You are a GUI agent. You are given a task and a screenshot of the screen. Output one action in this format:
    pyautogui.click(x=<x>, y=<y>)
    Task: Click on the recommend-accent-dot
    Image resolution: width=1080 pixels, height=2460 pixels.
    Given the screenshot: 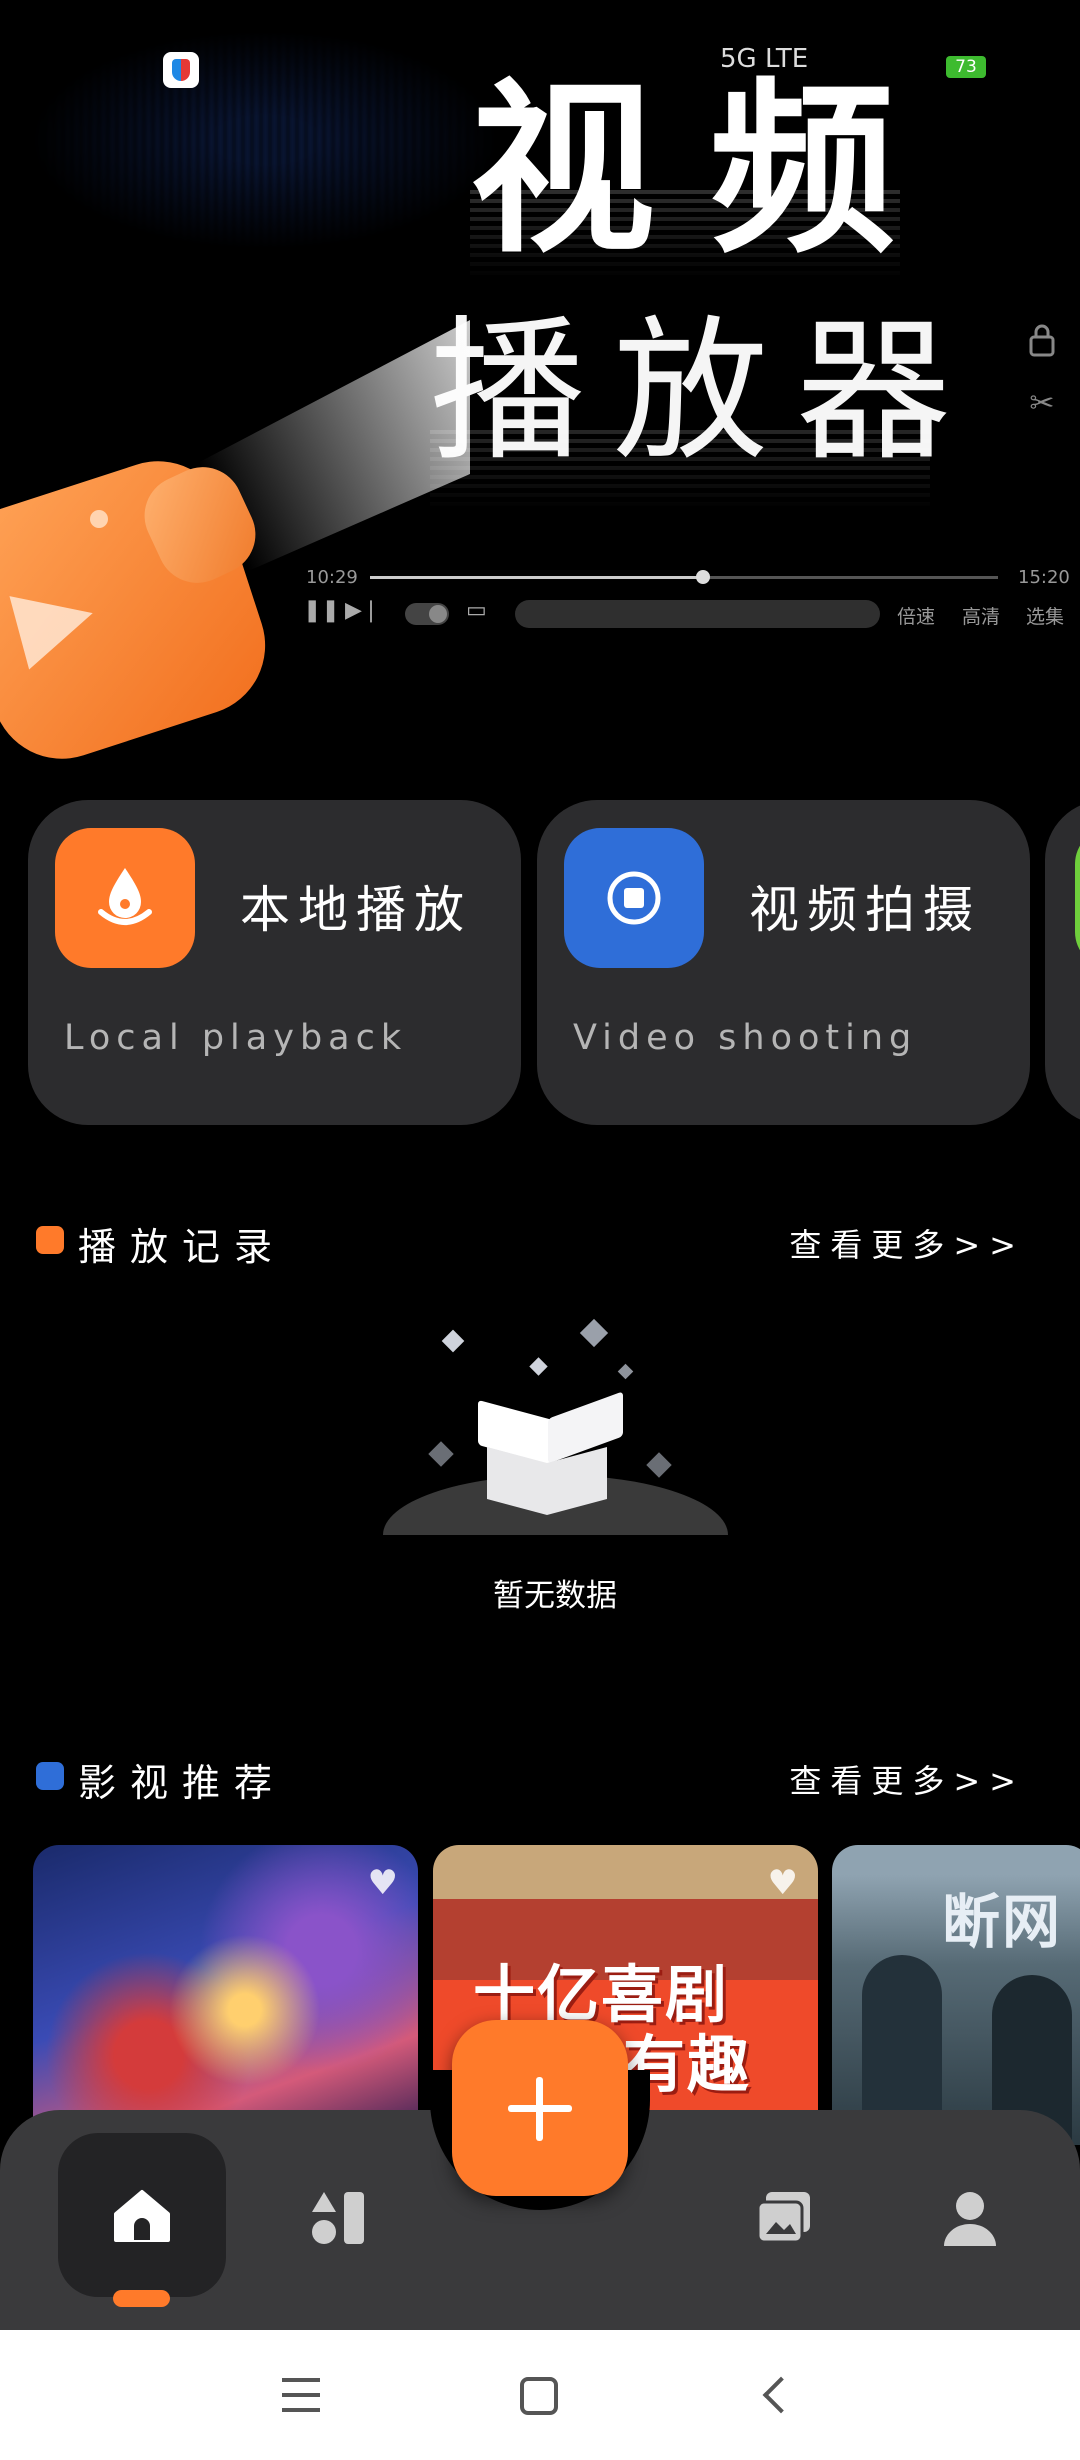 What is the action you would take?
    pyautogui.click(x=50, y=1776)
    